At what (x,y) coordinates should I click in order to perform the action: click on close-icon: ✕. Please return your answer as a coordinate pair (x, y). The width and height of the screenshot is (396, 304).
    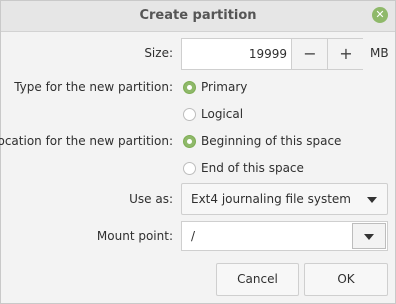
    Looking at the image, I should click on (380, 15).